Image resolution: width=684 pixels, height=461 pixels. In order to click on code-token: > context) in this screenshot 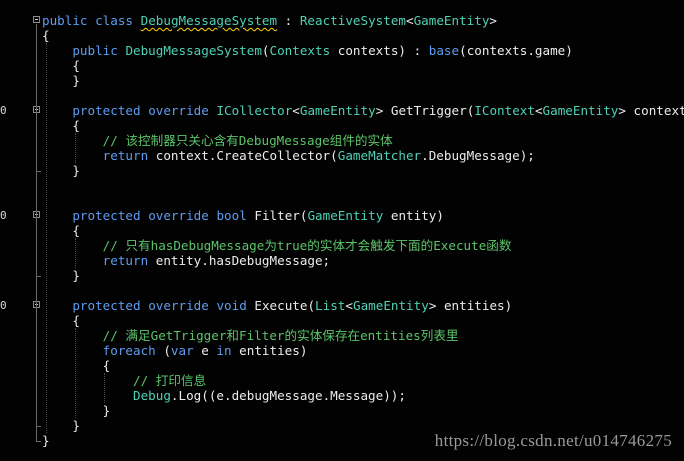, I will do `click(651, 110)`.